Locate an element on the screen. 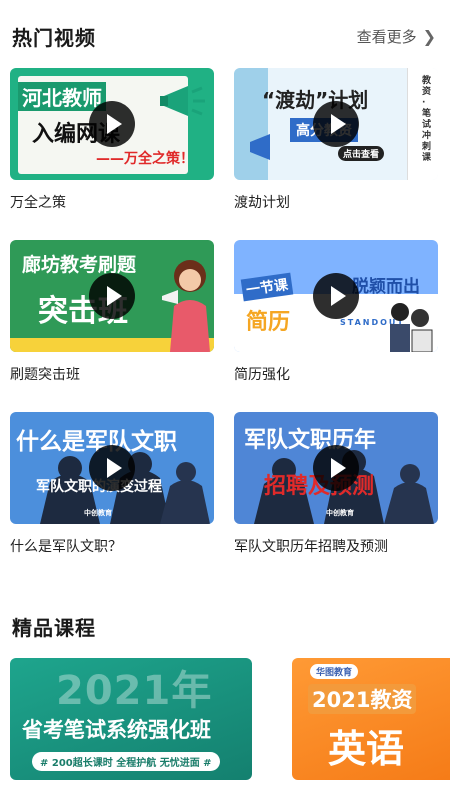 This screenshot has height=800, width=450. video-card: 一节课 脱颖而出 简历 STANDOUT 简历强化 is located at coordinates (336, 312).